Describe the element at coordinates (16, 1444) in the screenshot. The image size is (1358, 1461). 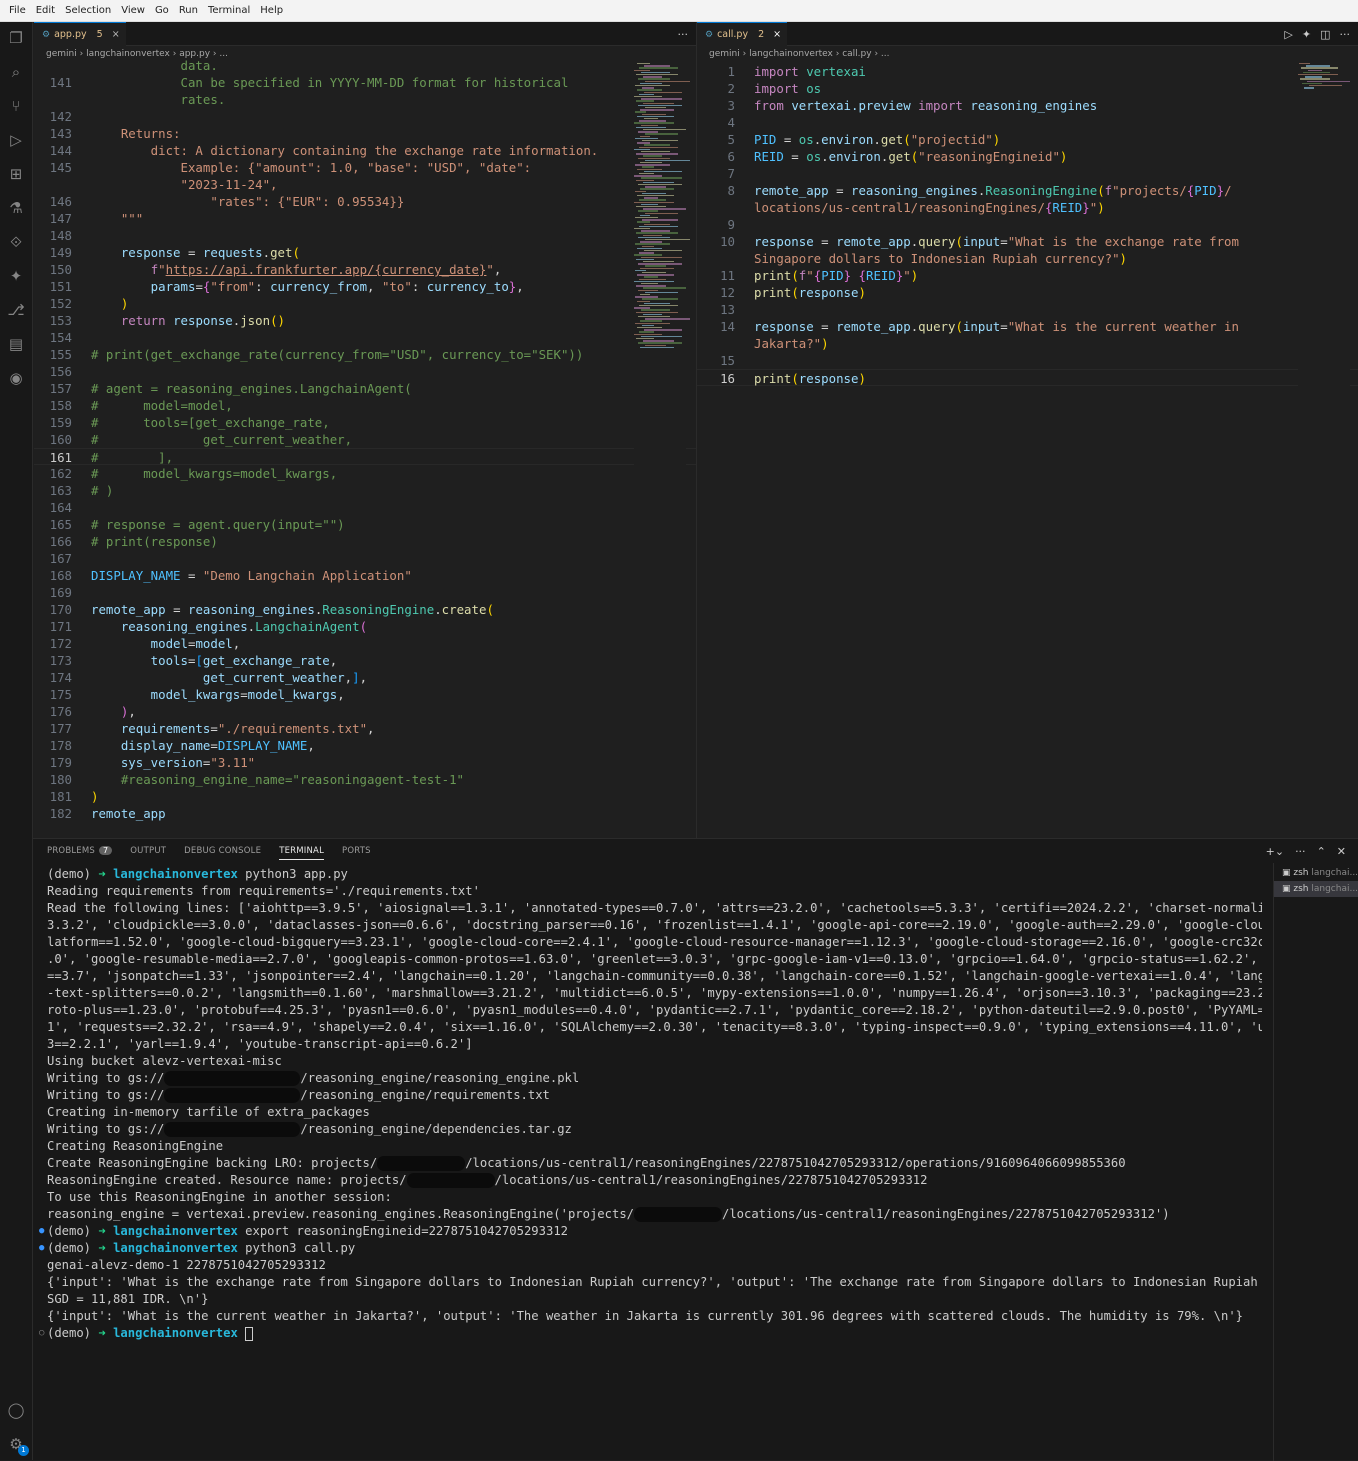
I see `gear-icon: ⚙1` at that location.